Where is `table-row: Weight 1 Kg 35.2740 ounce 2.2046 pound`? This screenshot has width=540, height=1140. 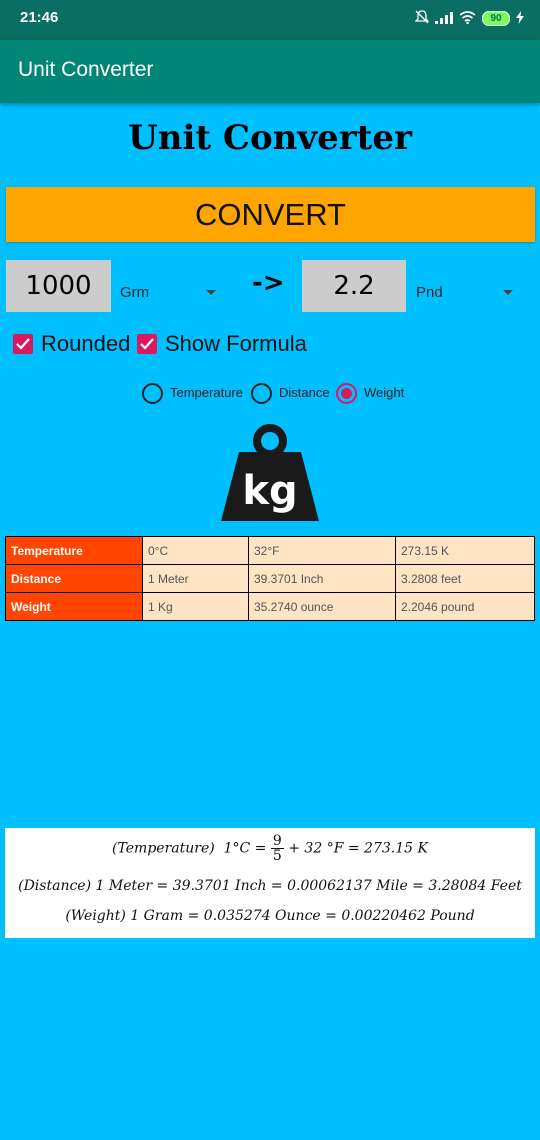 table-row: Weight 1 Kg 35.2740 ounce 2.2046 pound is located at coordinates (270, 606).